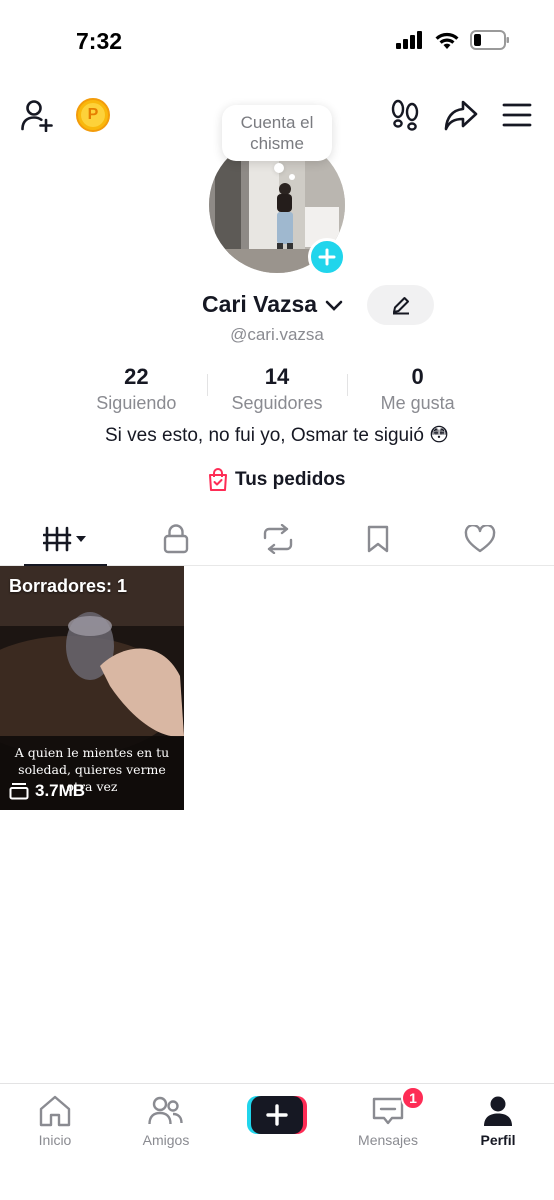 The width and height of the screenshot is (554, 1200). I want to click on plus-icon, so click(327, 257).